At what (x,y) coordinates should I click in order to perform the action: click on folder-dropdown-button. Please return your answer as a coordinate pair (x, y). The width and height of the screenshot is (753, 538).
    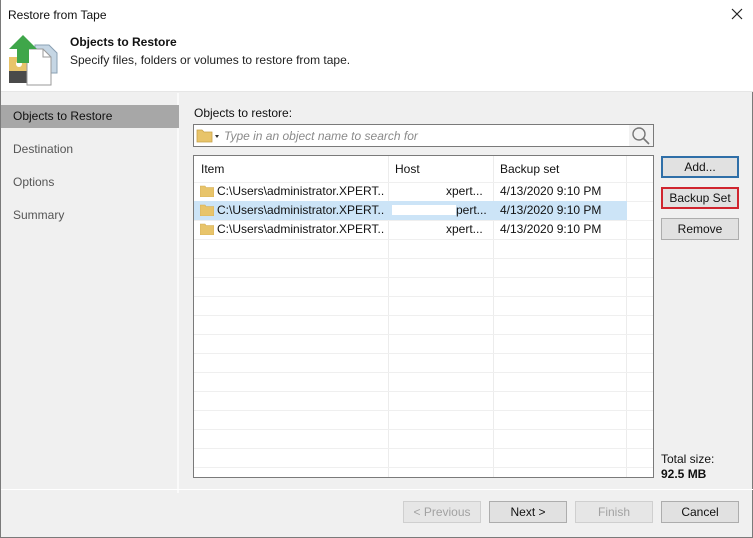
    Looking at the image, I should click on (208, 135).